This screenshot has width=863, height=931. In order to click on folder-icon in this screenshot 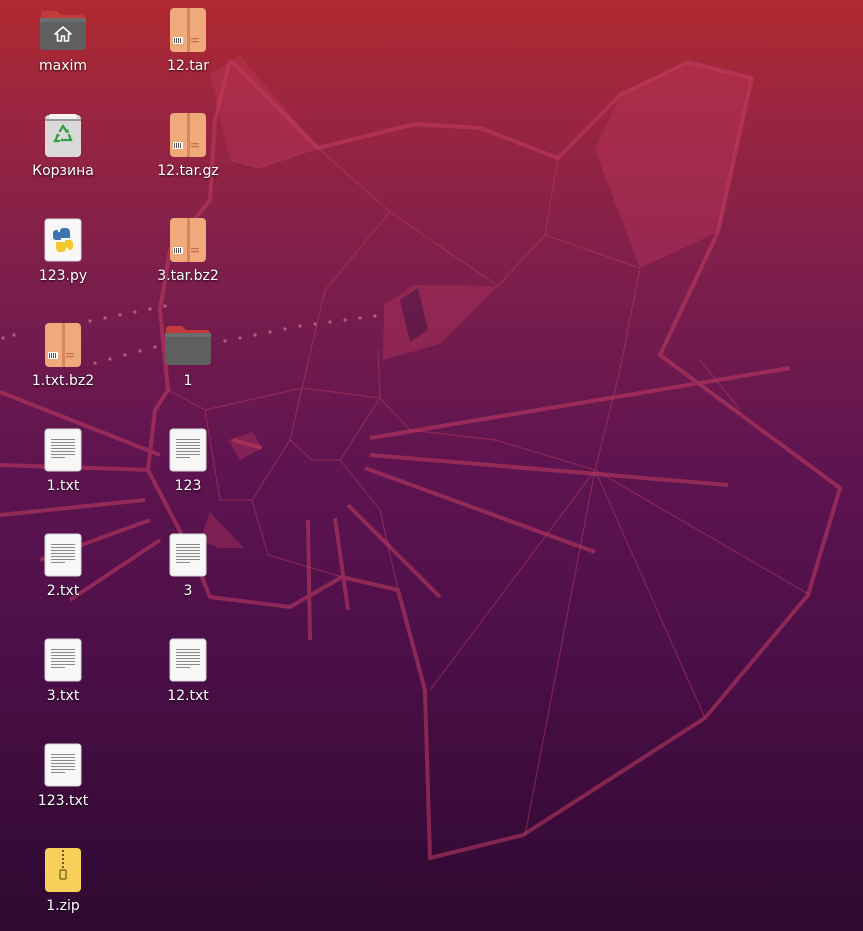, I will do `click(188, 345)`.